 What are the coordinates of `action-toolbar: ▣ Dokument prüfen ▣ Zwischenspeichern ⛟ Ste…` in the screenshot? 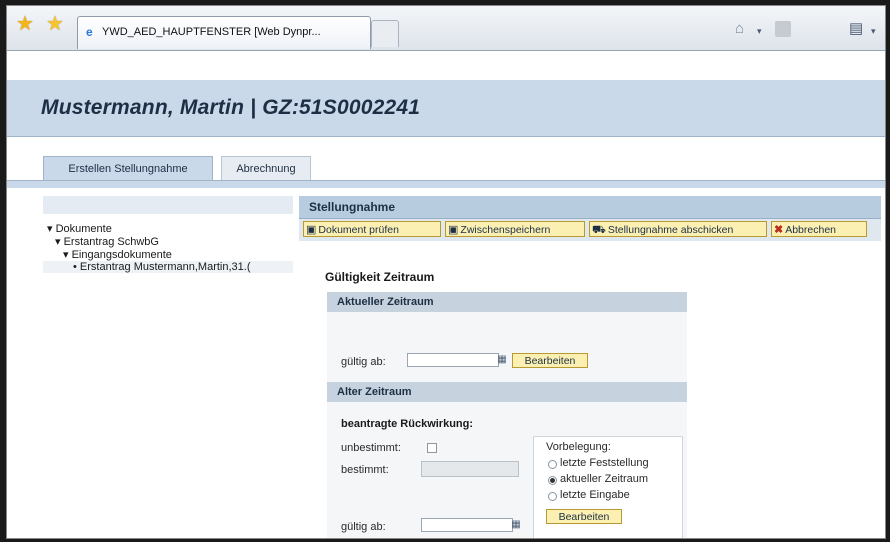 It's located at (590, 230).